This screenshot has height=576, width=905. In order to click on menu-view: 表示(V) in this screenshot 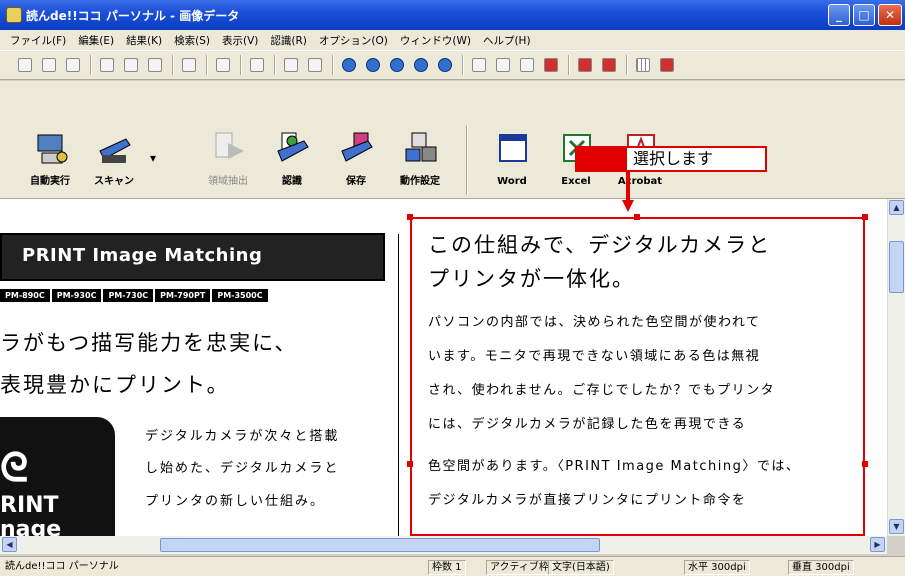, I will do `click(240, 40)`.